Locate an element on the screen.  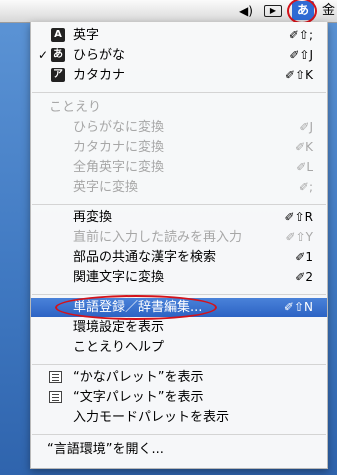
menu-shortcut: ✐L is located at coordinates (304, 167).